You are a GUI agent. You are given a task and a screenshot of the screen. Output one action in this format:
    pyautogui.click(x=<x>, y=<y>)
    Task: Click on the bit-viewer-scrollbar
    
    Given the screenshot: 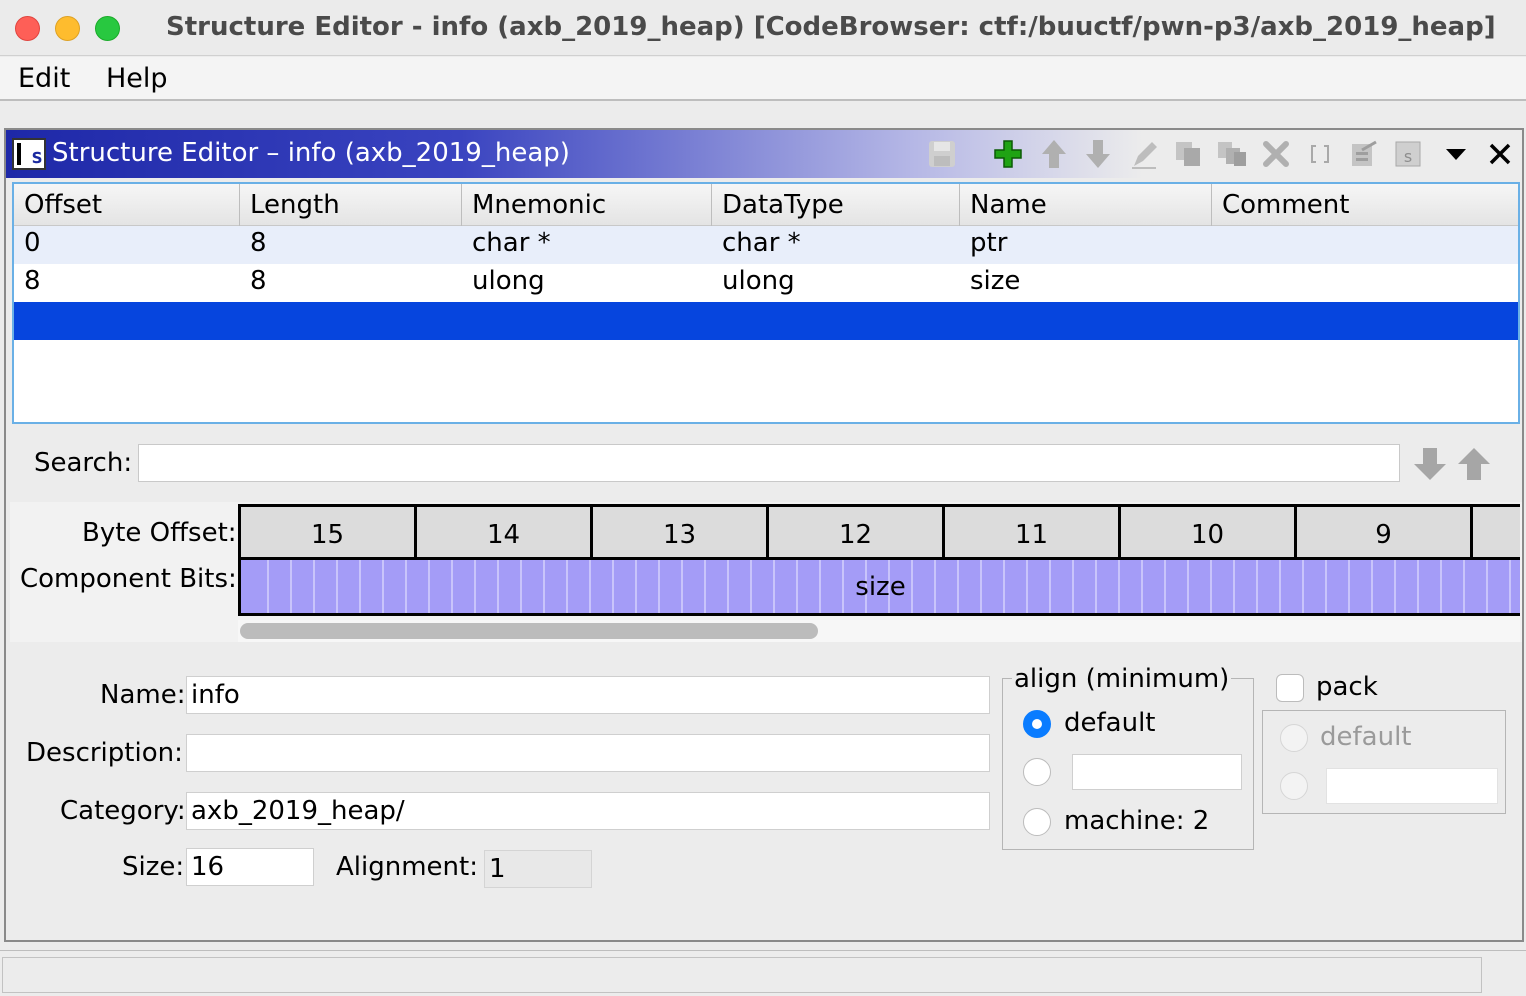 What is the action you would take?
    pyautogui.click(x=879, y=631)
    